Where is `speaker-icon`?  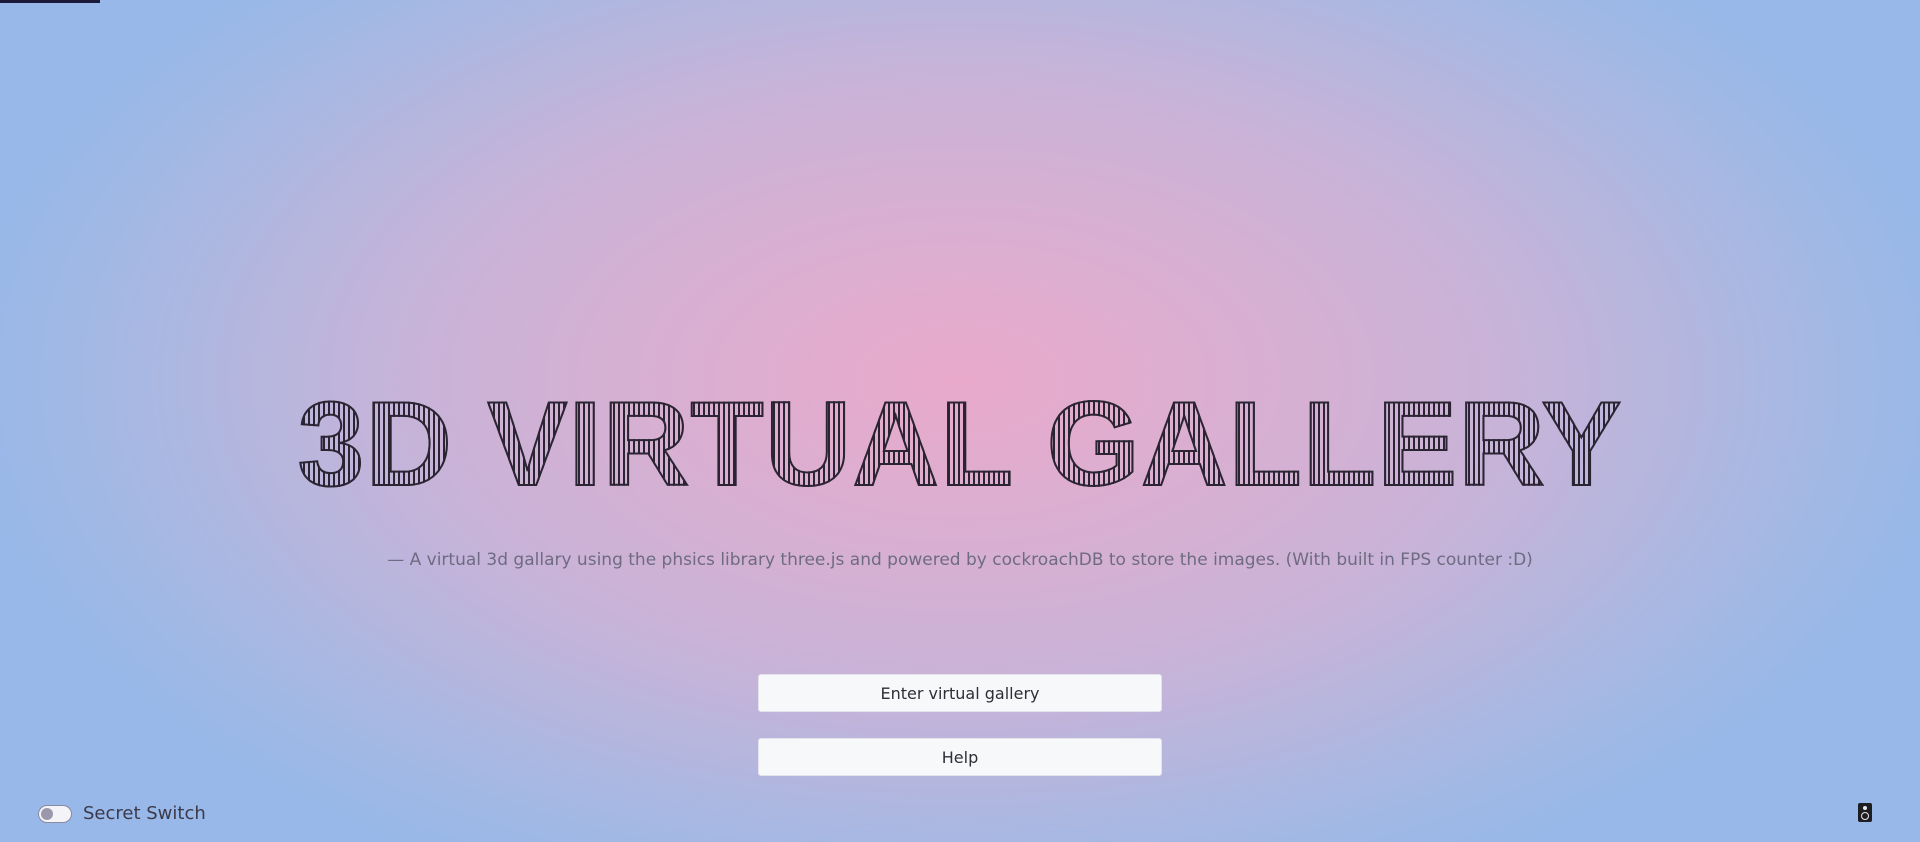
speaker-icon is located at coordinates (1865, 812).